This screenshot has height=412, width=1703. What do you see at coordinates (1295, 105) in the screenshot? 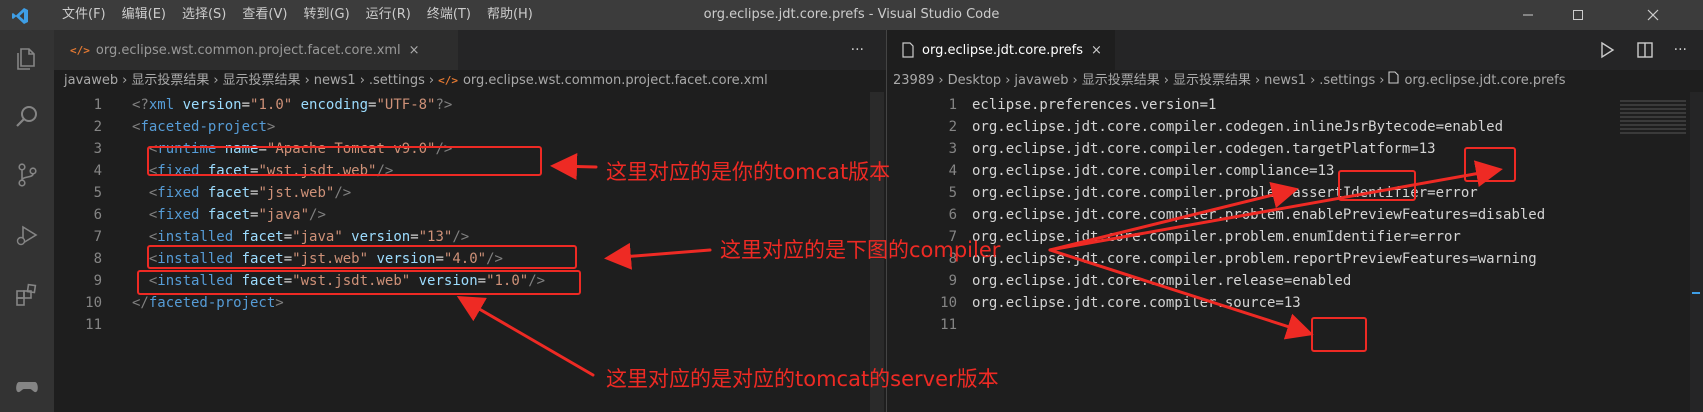
I see `code-line: 1 eclipse.preferences.version=1` at bounding box center [1295, 105].